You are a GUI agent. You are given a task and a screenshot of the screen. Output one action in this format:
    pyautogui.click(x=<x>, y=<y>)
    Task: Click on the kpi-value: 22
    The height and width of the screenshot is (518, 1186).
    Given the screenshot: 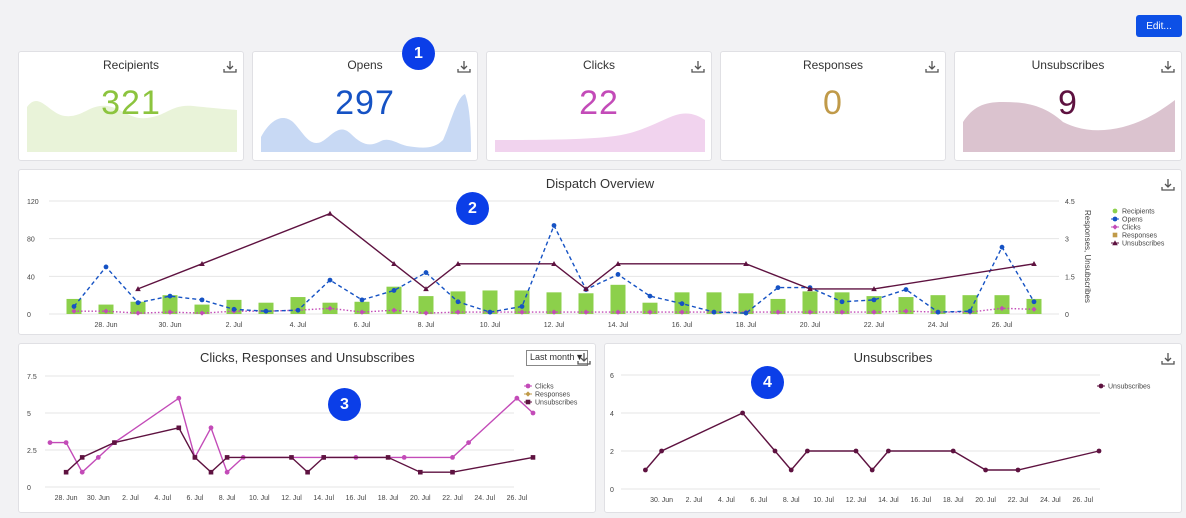 What is the action you would take?
    pyautogui.click(x=599, y=103)
    